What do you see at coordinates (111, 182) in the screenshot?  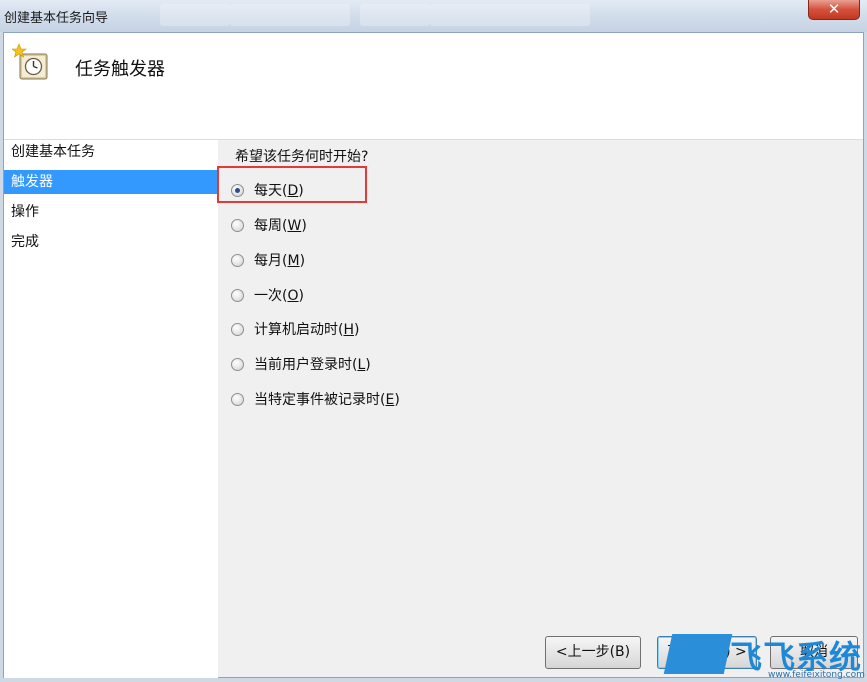 I see `nav-step-trigger: 触发器` at bounding box center [111, 182].